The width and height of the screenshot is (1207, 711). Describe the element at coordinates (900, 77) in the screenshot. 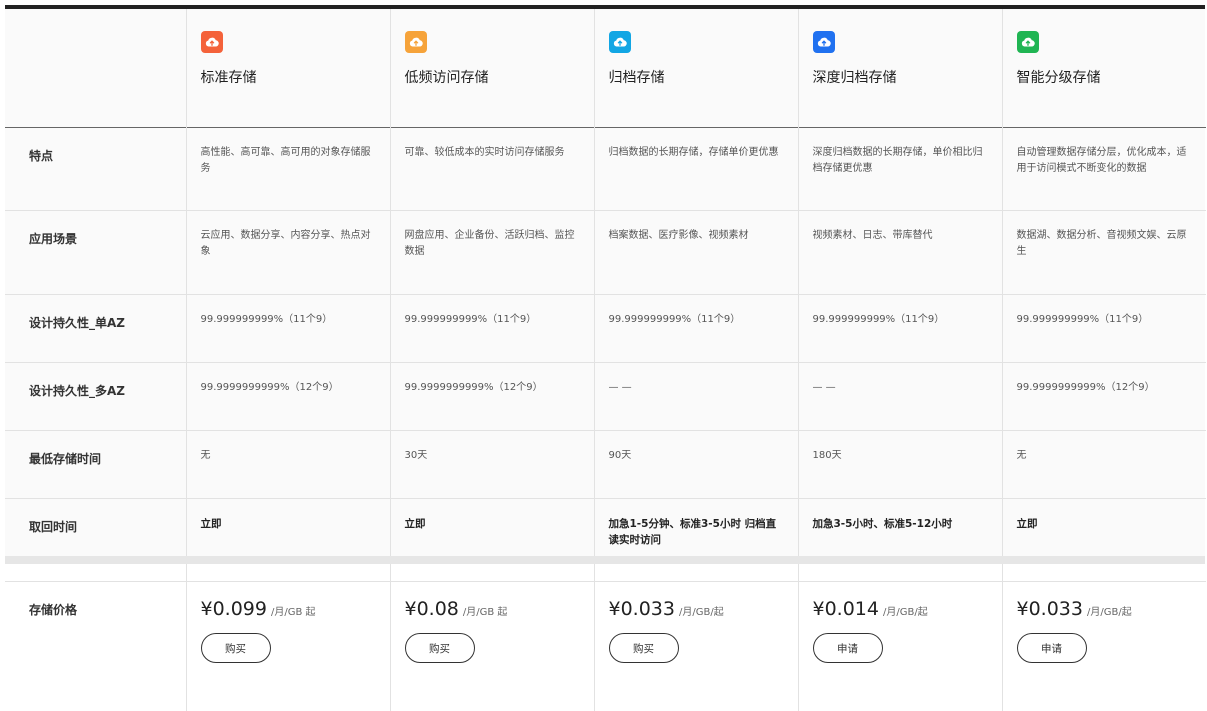

I see `product-name: 深度归档存储` at that location.